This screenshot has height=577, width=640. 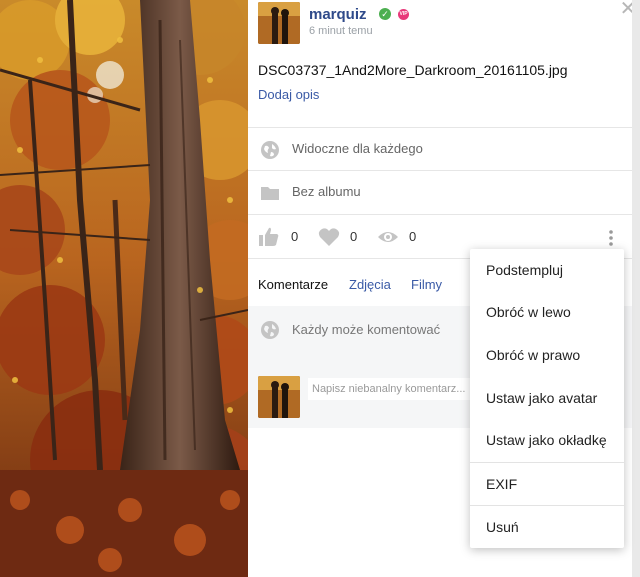 I want to click on comment-permission-label: Każdy może komentować, so click(x=366, y=329).